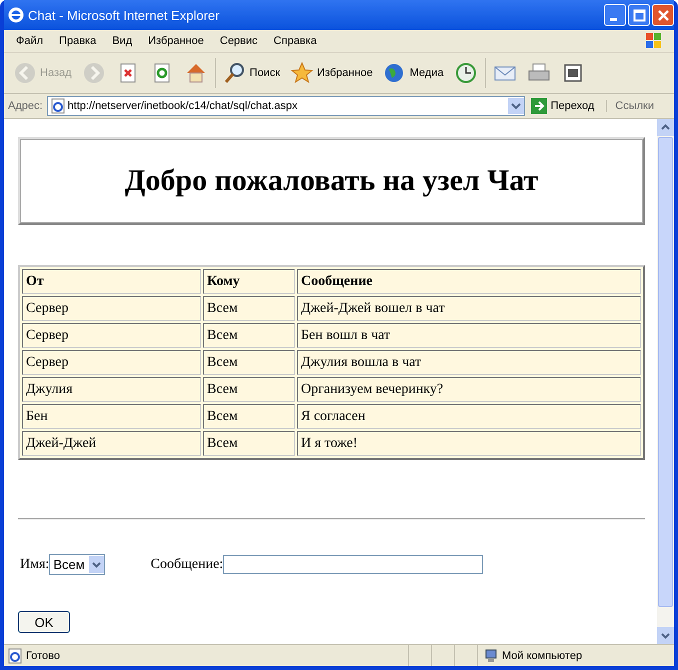 The width and height of the screenshot is (678, 670). What do you see at coordinates (615, 15) in the screenshot?
I see `minimize-button` at bounding box center [615, 15].